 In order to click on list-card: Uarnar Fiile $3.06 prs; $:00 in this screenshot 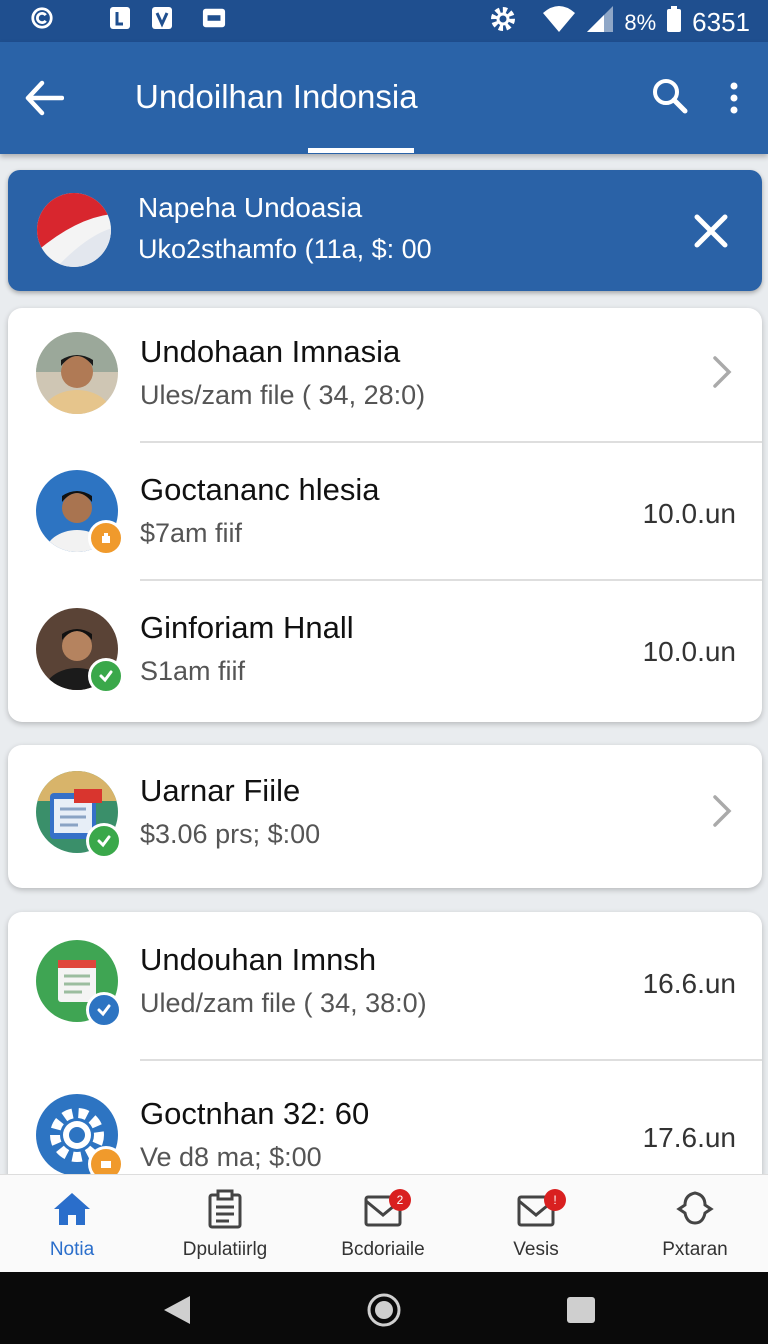, I will do `click(385, 816)`.